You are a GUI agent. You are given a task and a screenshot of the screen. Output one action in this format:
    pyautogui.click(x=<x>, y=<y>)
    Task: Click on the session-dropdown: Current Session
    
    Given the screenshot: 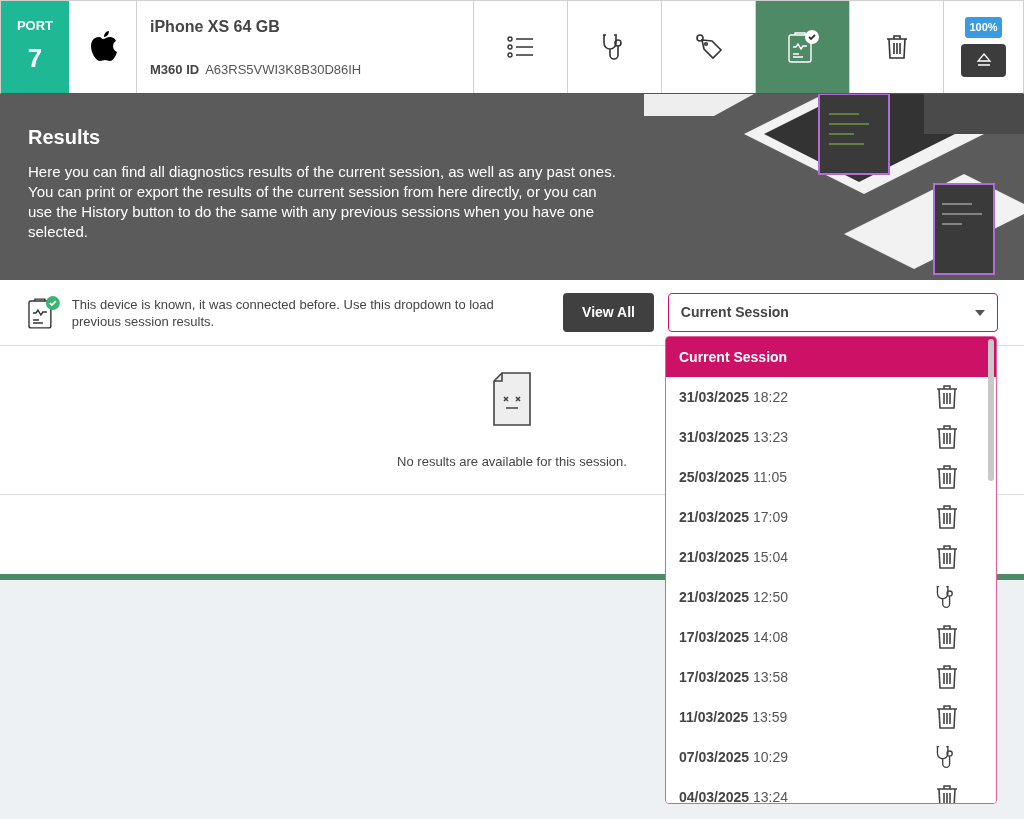 What is the action you would take?
    pyautogui.click(x=832, y=312)
    